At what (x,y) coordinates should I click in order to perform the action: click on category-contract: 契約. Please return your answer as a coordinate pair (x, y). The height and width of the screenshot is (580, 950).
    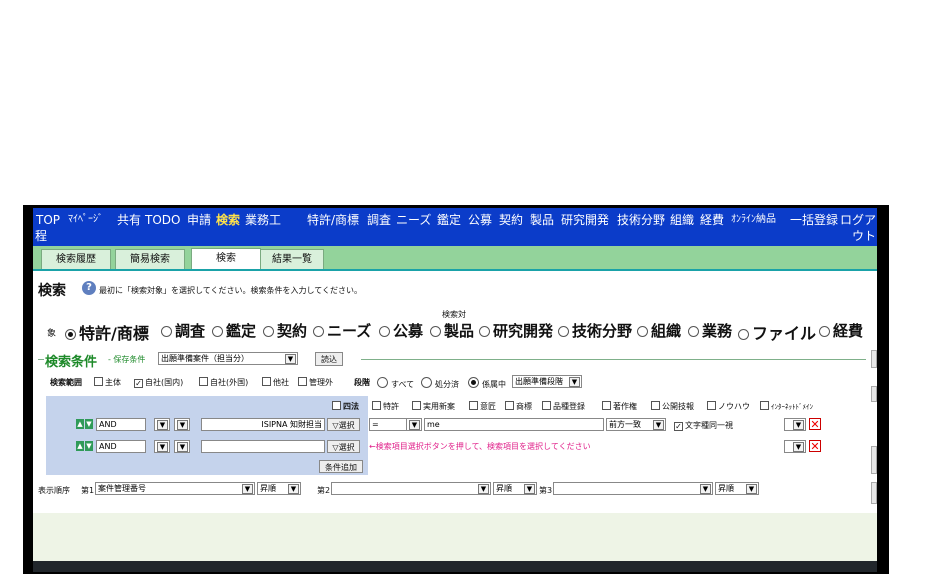
    Looking at the image, I should click on (285, 330).